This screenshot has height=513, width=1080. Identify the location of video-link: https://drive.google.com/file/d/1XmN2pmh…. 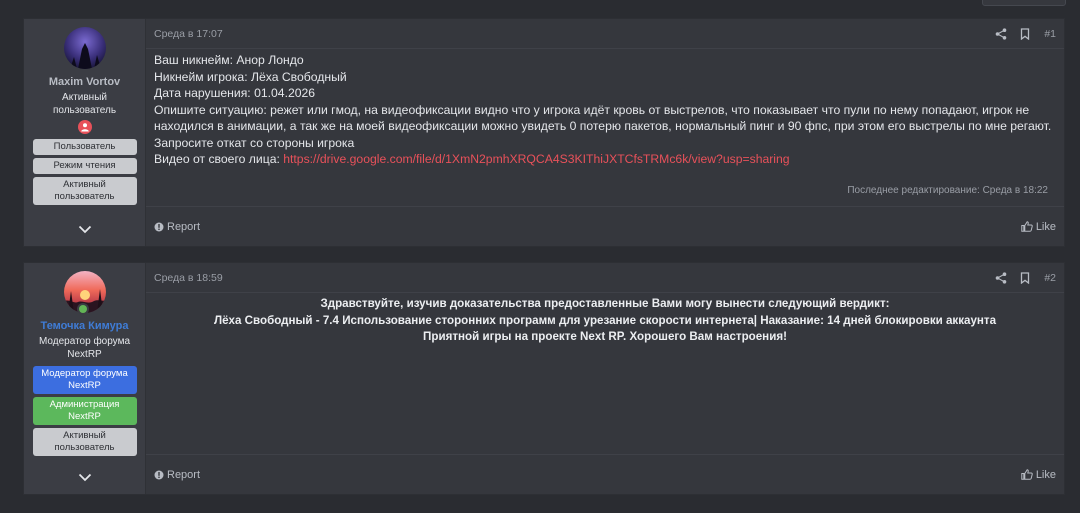
(536, 159).